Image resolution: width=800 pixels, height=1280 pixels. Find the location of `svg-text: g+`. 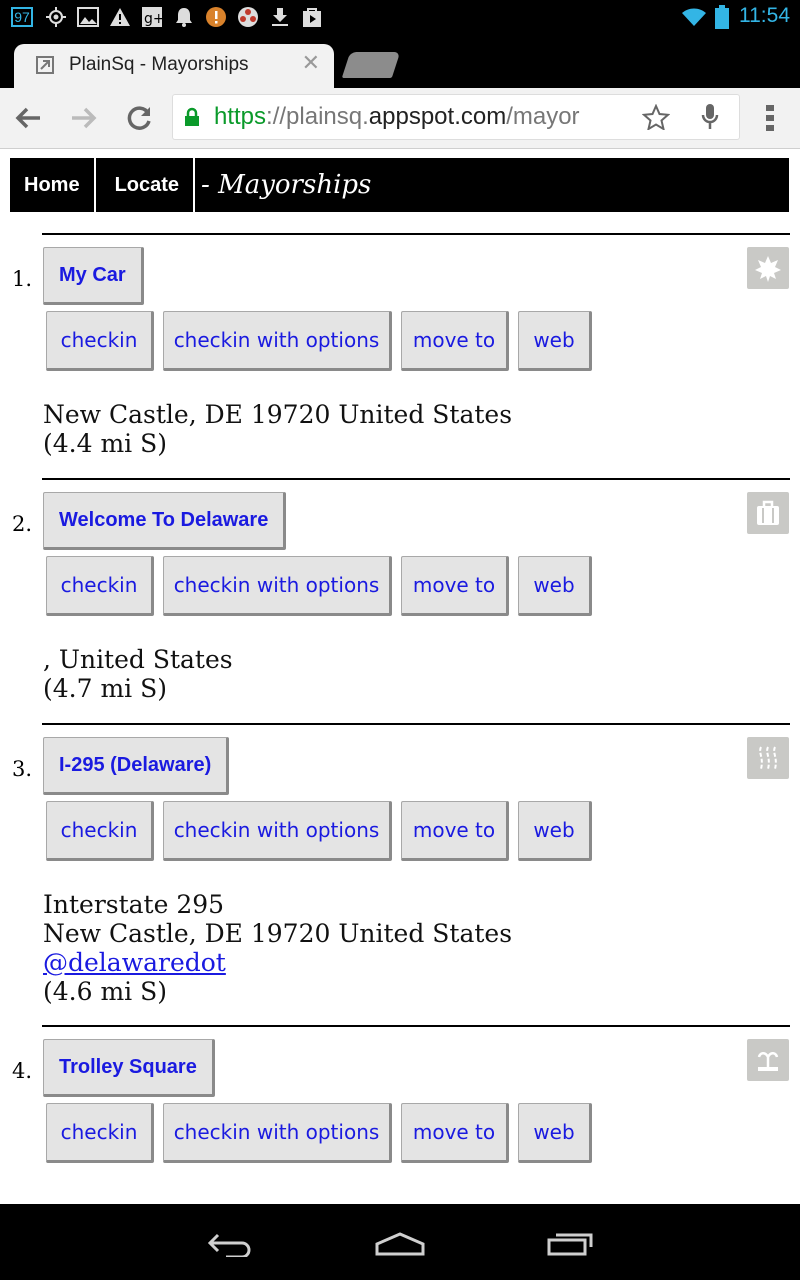

svg-text: g+ is located at coordinates (153, 19).